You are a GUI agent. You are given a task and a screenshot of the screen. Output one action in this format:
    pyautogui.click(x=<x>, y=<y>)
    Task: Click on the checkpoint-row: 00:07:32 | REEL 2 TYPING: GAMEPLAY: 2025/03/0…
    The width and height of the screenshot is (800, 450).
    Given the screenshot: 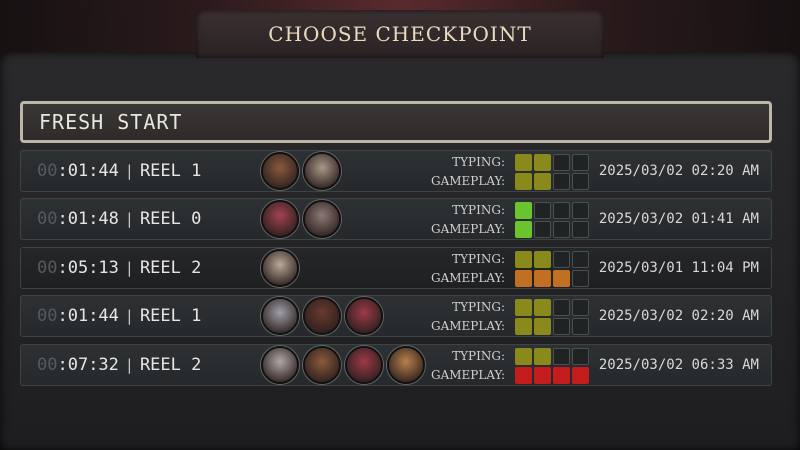 What is the action you would take?
    pyautogui.click(x=396, y=365)
    